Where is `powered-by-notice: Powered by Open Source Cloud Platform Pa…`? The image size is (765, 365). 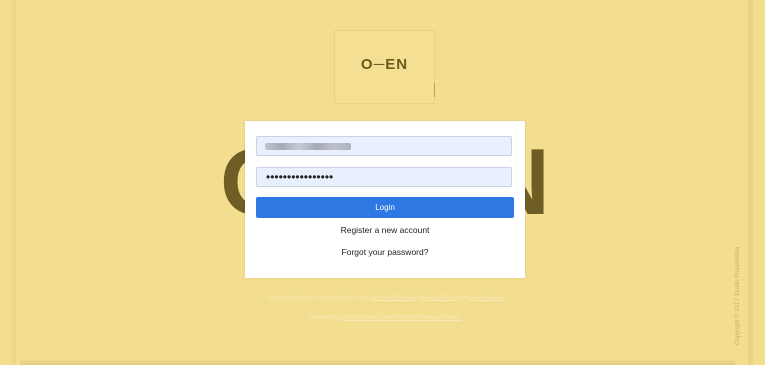
powered-by-notice: Powered by Open Source Cloud Platform Pa… is located at coordinates (385, 318).